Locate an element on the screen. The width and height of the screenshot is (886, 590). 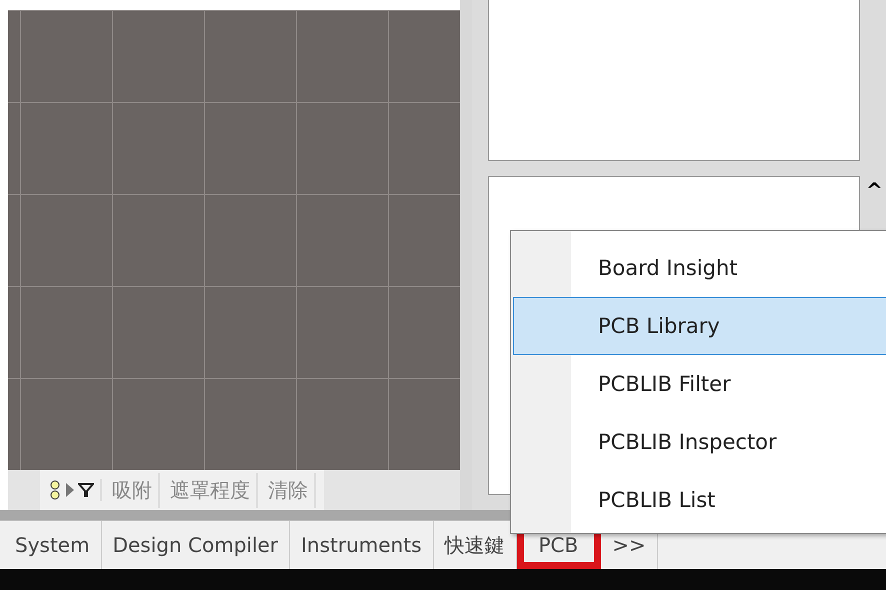
scroll-up-button: ^ is located at coordinates (874, 190).